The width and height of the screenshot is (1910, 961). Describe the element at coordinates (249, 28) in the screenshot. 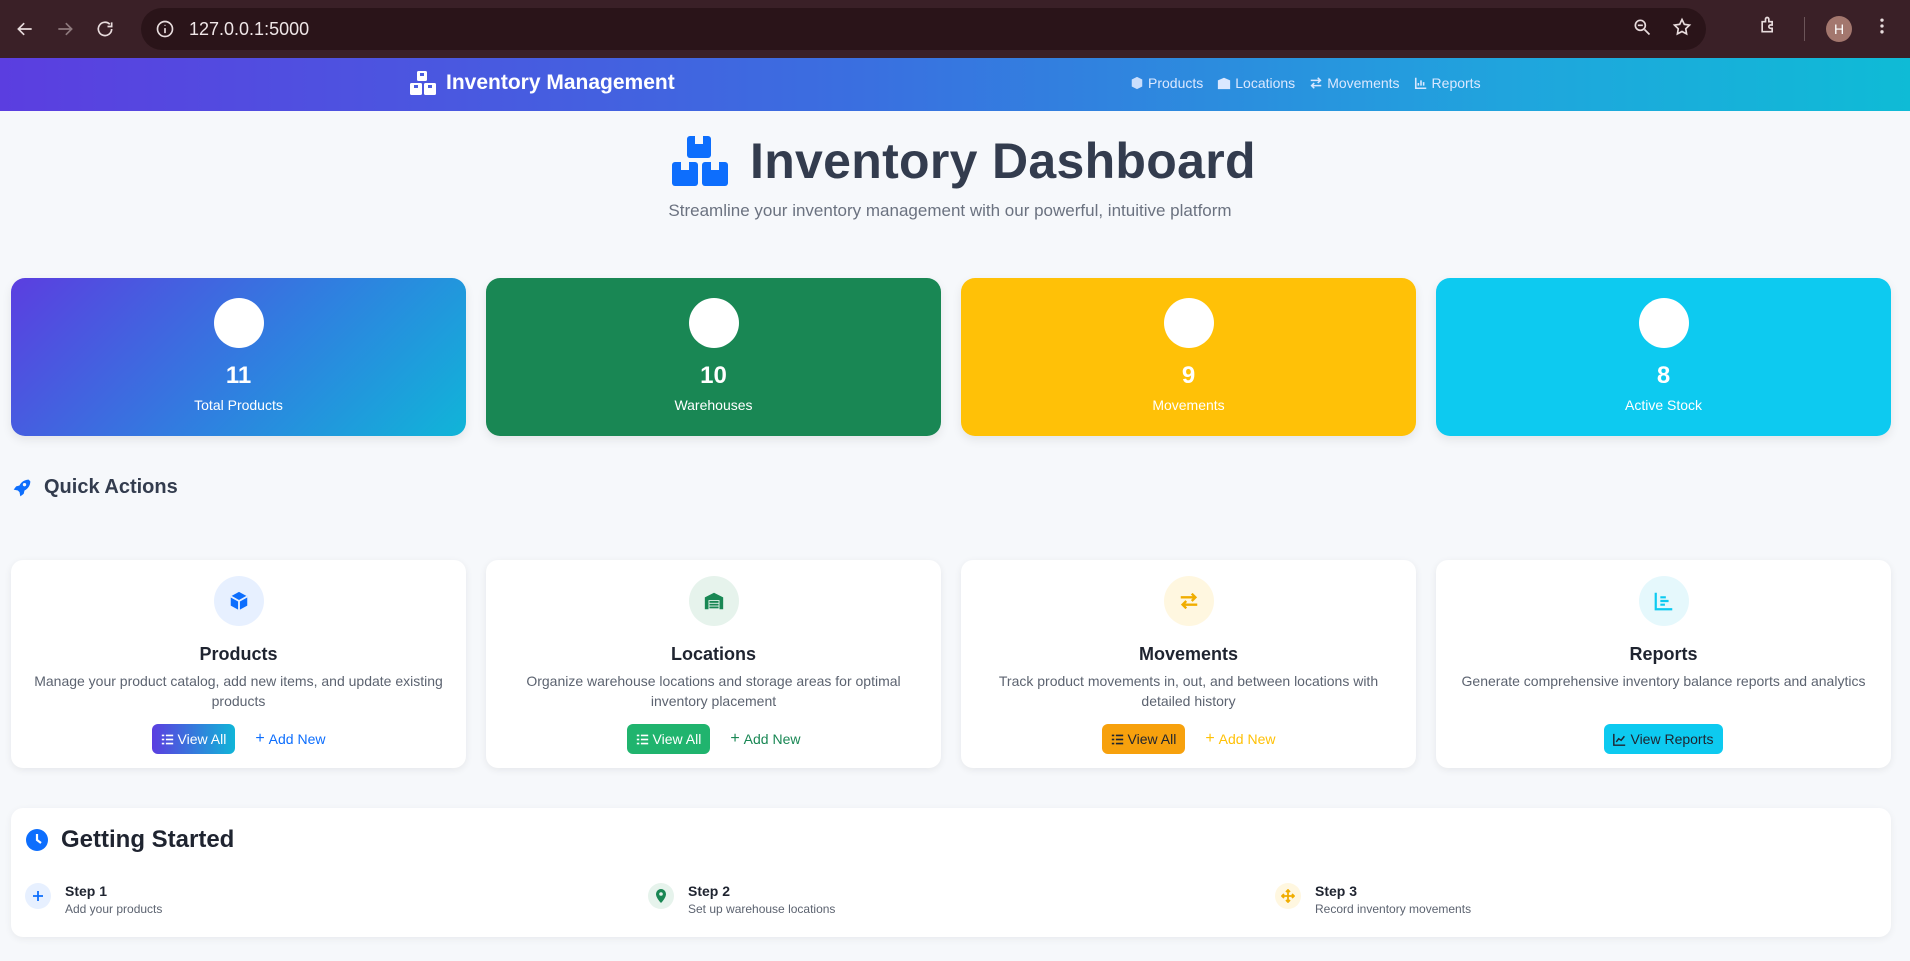

I see `url-text: 127.0.0.1:5000` at that location.